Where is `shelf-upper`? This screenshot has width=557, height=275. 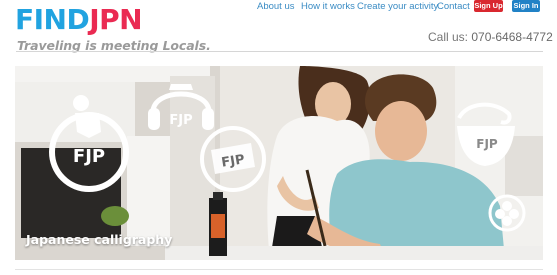
shelf-upper is located at coordinates (75, 112).